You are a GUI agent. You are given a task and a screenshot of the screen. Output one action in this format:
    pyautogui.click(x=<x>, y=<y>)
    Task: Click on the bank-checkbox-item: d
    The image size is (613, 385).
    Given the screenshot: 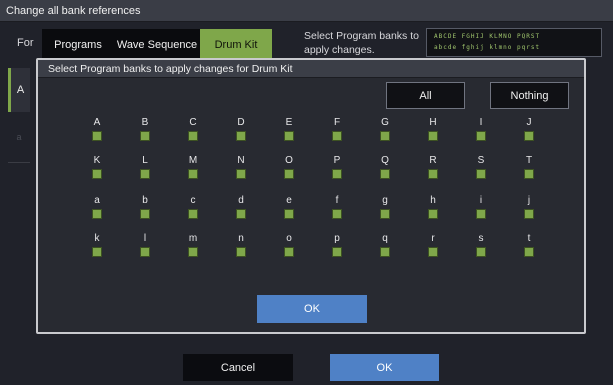 What is the action you would take?
    pyautogui.click(x=241, y=211)
    